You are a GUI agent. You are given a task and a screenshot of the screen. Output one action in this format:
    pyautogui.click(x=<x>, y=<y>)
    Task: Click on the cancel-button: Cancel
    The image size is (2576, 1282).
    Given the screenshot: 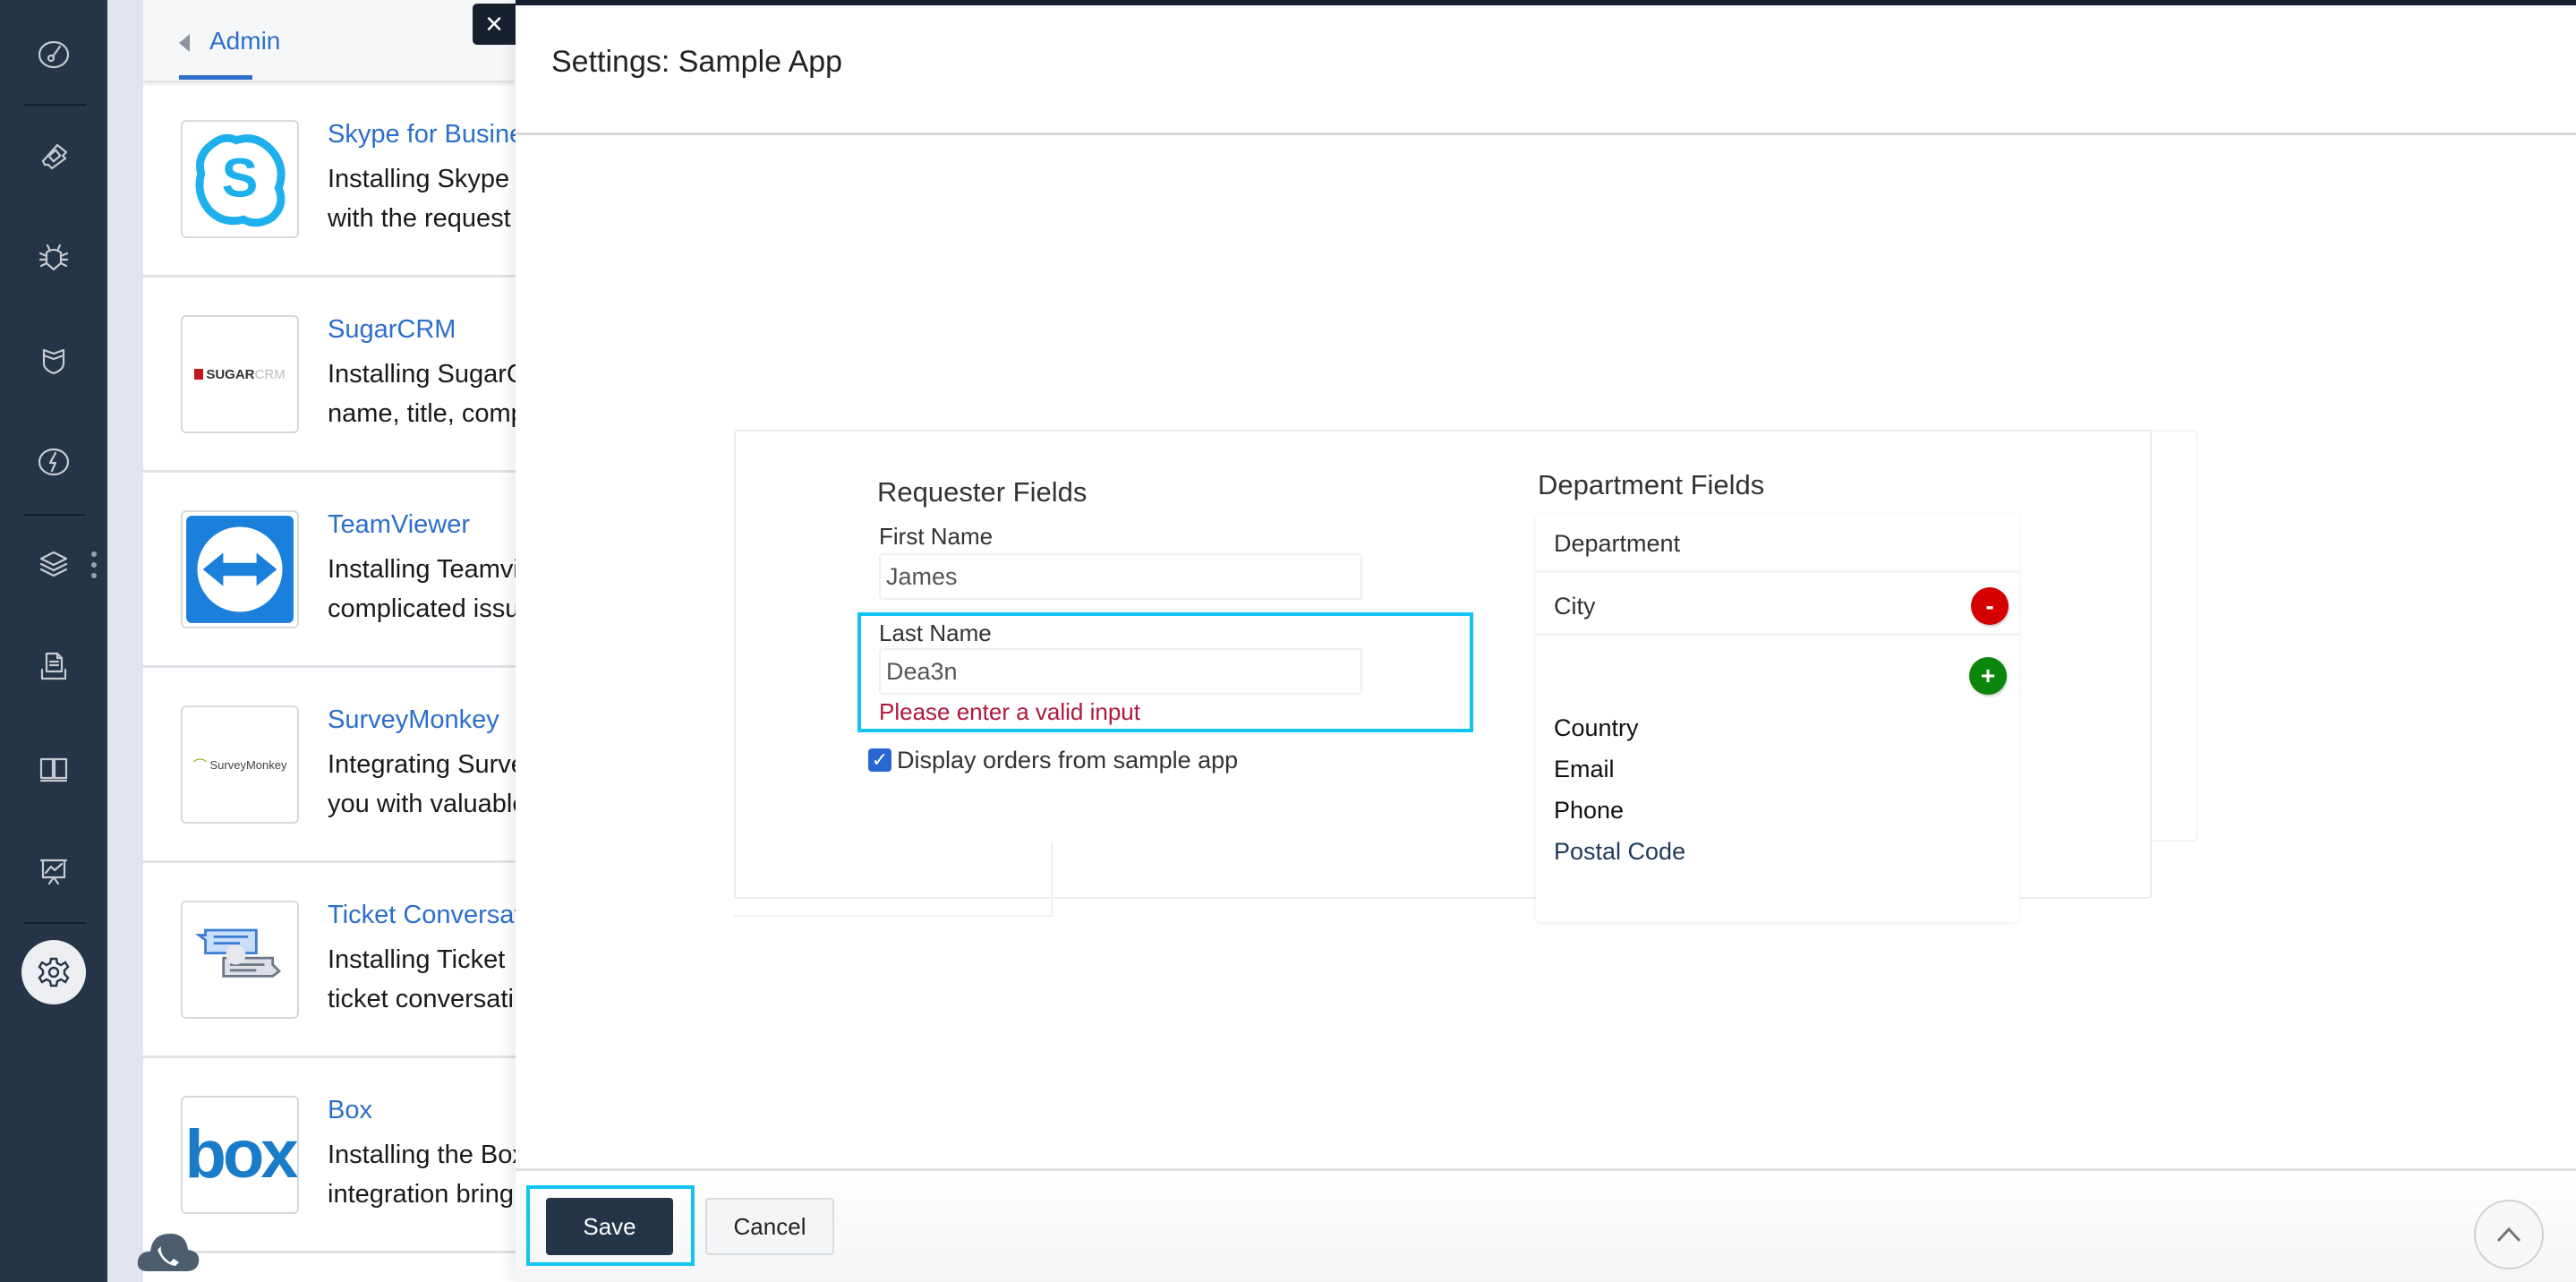 What is the action you would take?
    pyautogui.click(x=769, y=1226)
    